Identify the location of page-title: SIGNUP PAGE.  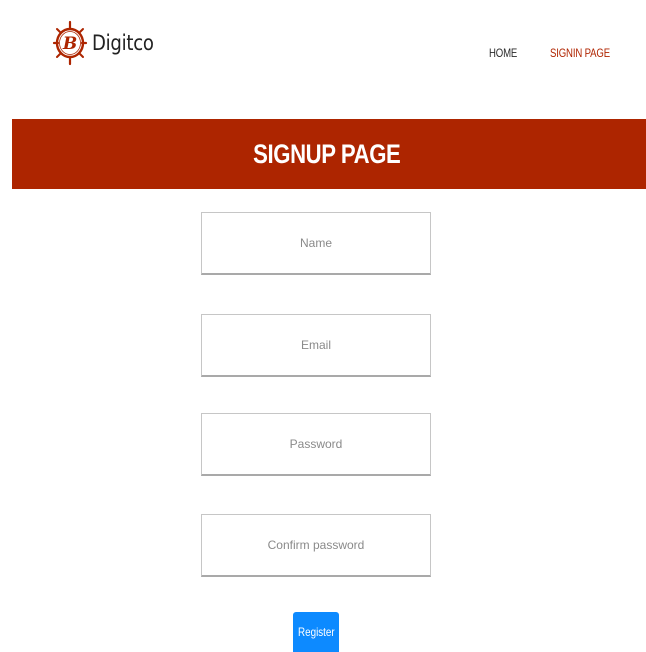
(327, 153).